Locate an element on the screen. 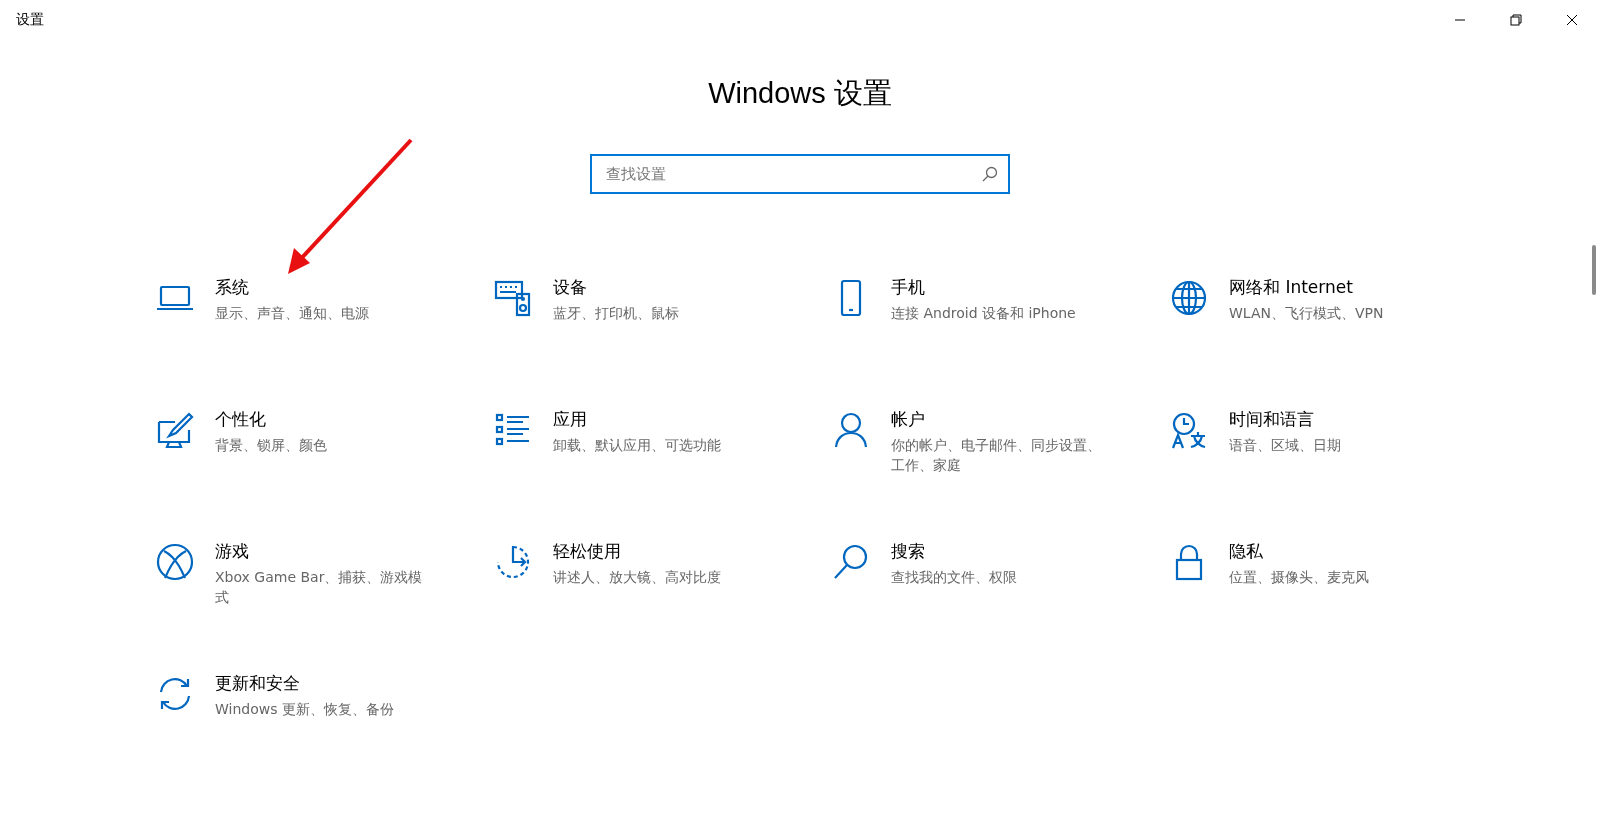  category-description: 位置、摄像头、麦克风 is located at coordinates (1299, 577).